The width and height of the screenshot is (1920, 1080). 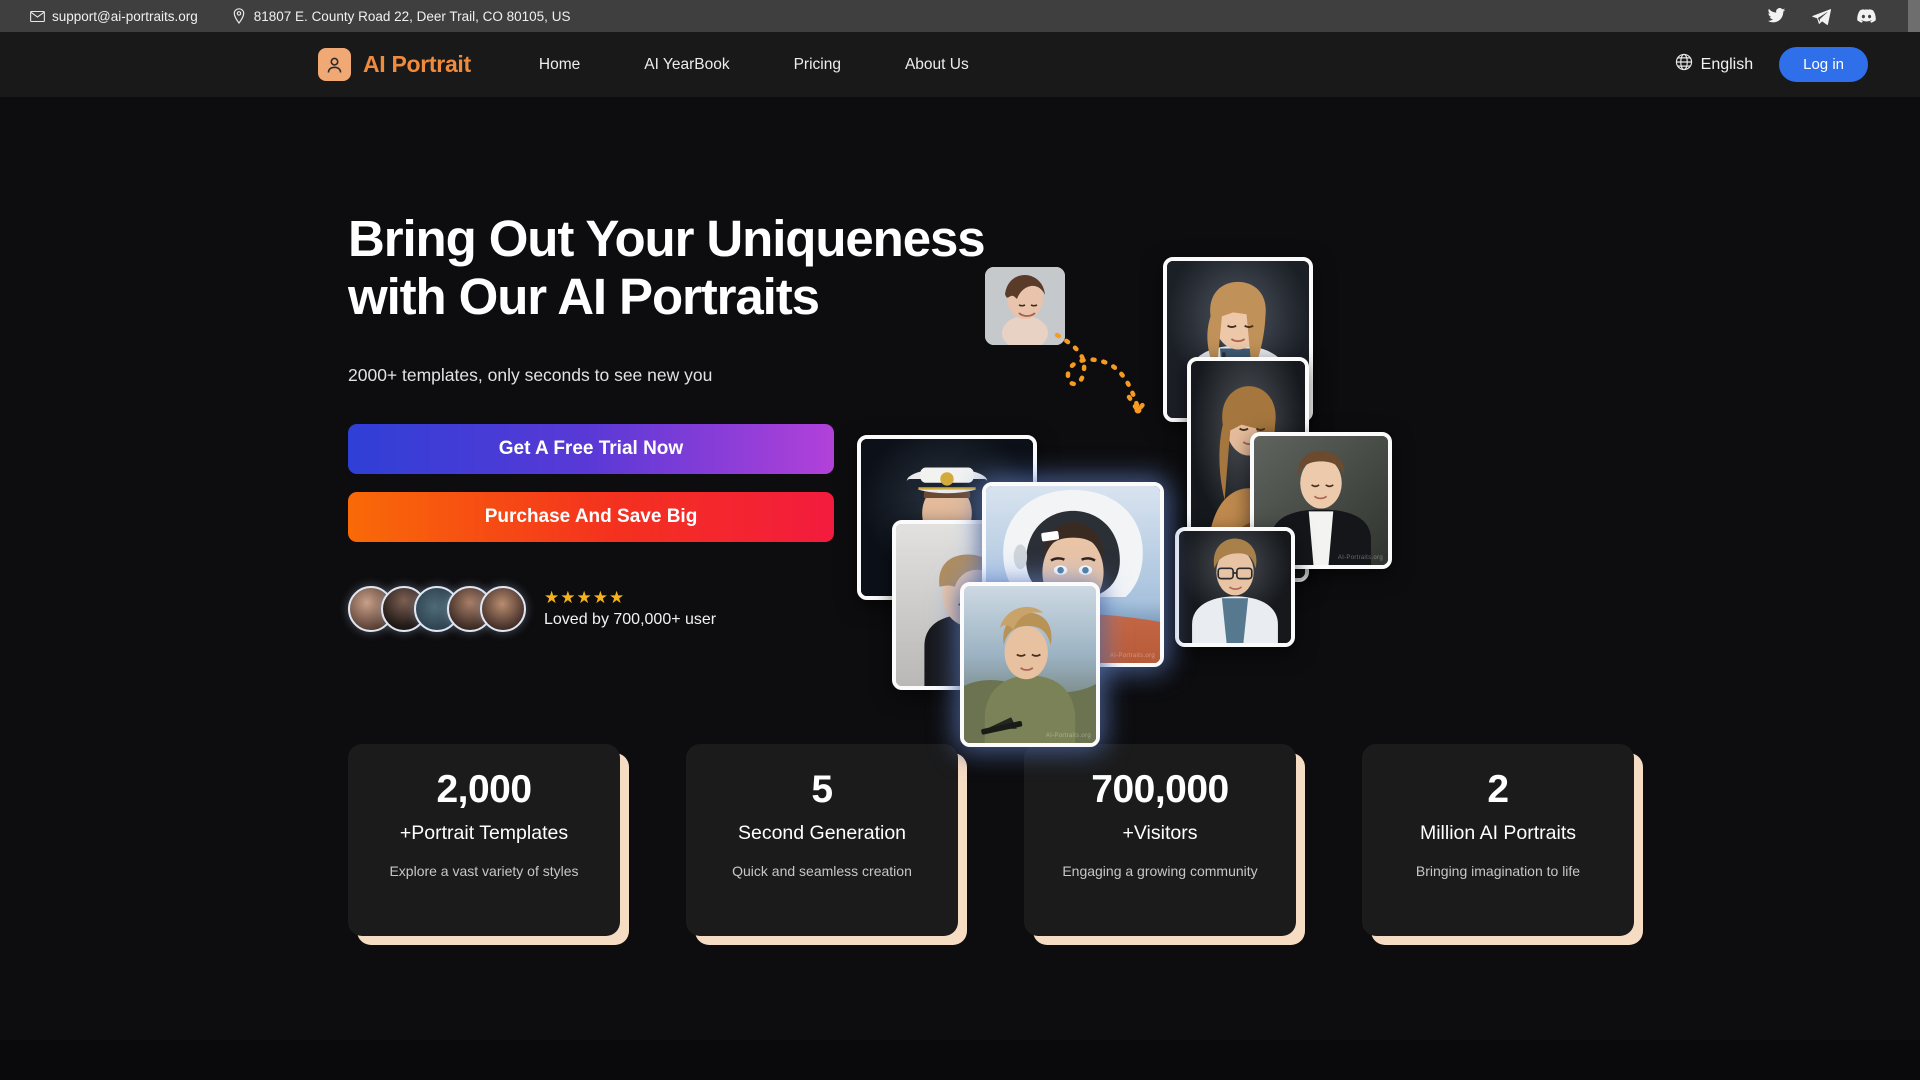 What do you see at coordinates (1684, 64) in the screenshot?
I see `globe-icon` at bounding box center [1684, 64].